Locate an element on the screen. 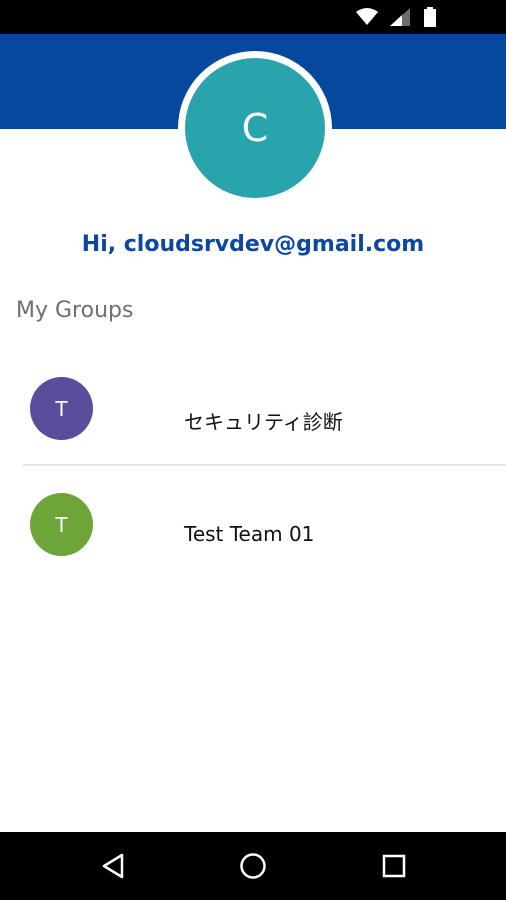 This screenshot has height=900, width=506. status-bar is located at coordinates (253, 17).